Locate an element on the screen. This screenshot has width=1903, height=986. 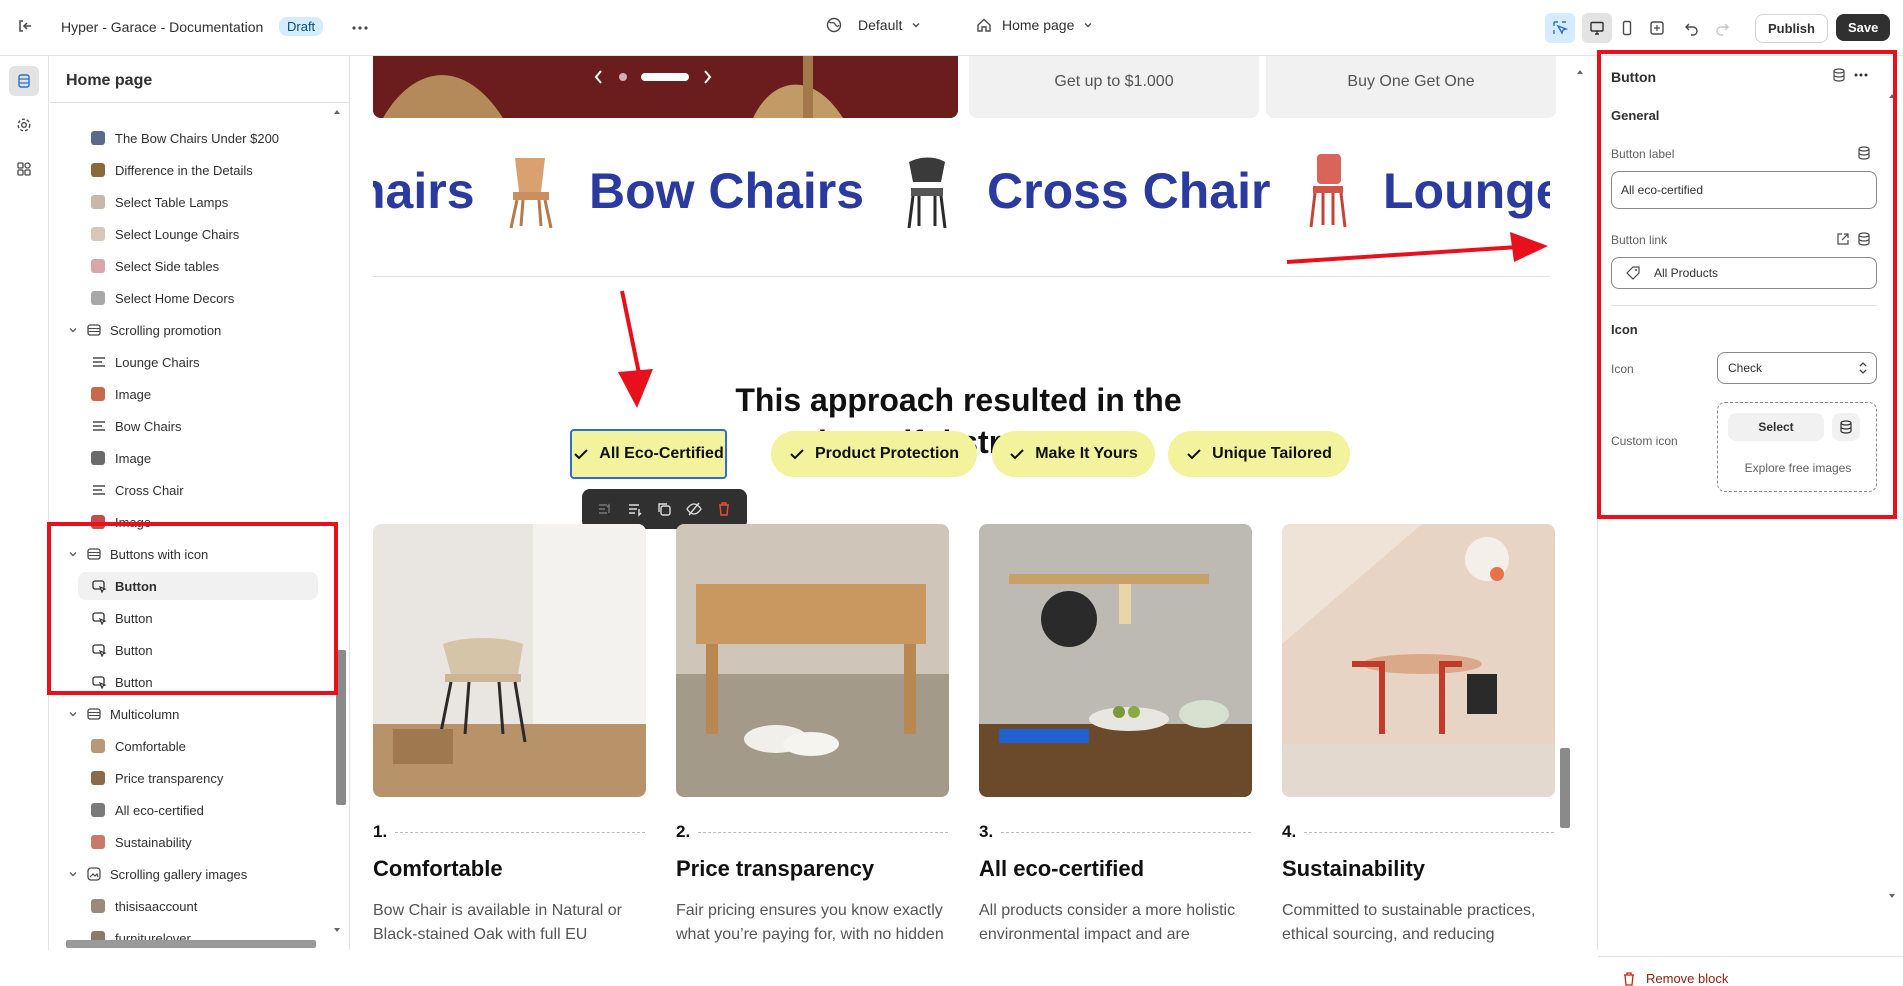
remove-block-button: Remove block is located at coordinates (1675, 978).